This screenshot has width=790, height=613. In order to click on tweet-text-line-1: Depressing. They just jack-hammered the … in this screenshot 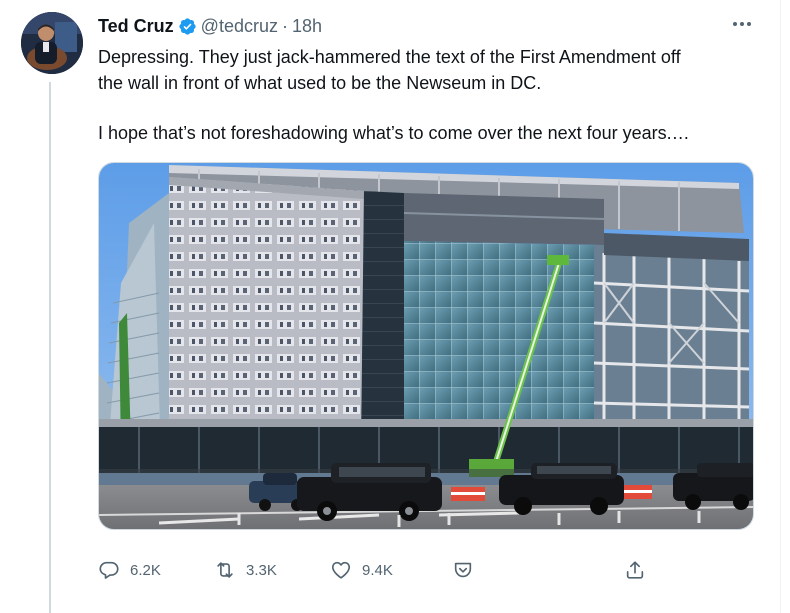, I will do `click(389, 57)`.